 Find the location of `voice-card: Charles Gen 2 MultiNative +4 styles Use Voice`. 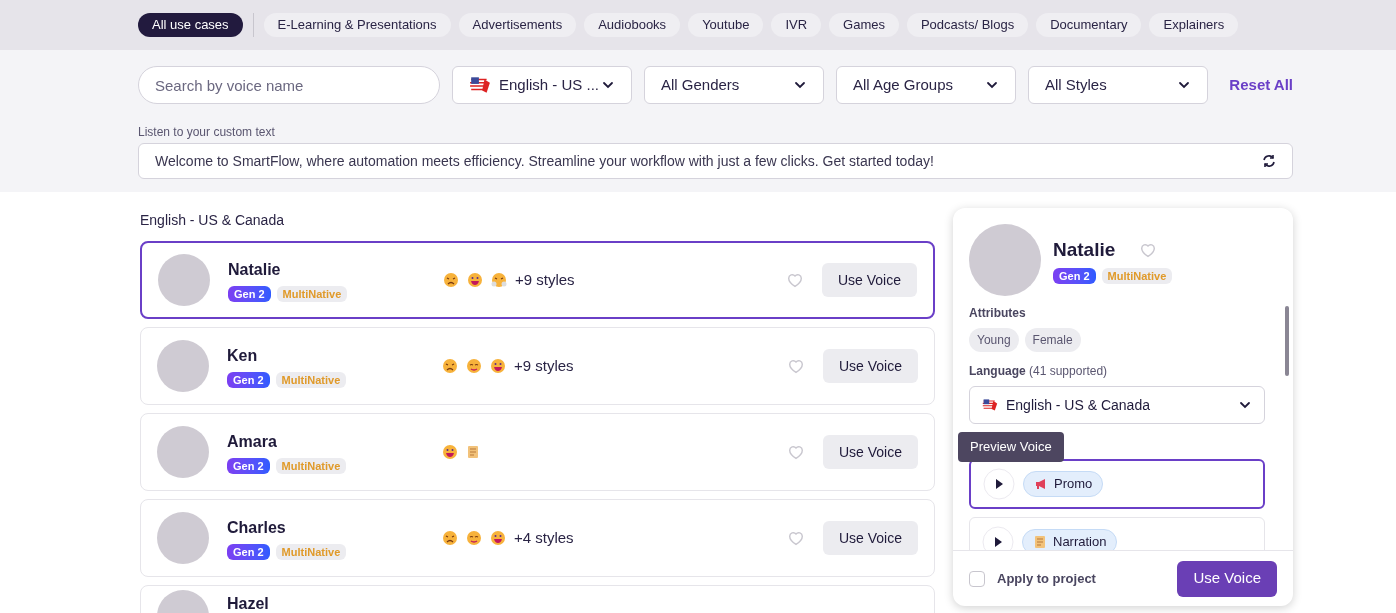

voice-card: Charles Gen 2 MultiNative +4 styles Use Voice is located at coordinates (537, 538).